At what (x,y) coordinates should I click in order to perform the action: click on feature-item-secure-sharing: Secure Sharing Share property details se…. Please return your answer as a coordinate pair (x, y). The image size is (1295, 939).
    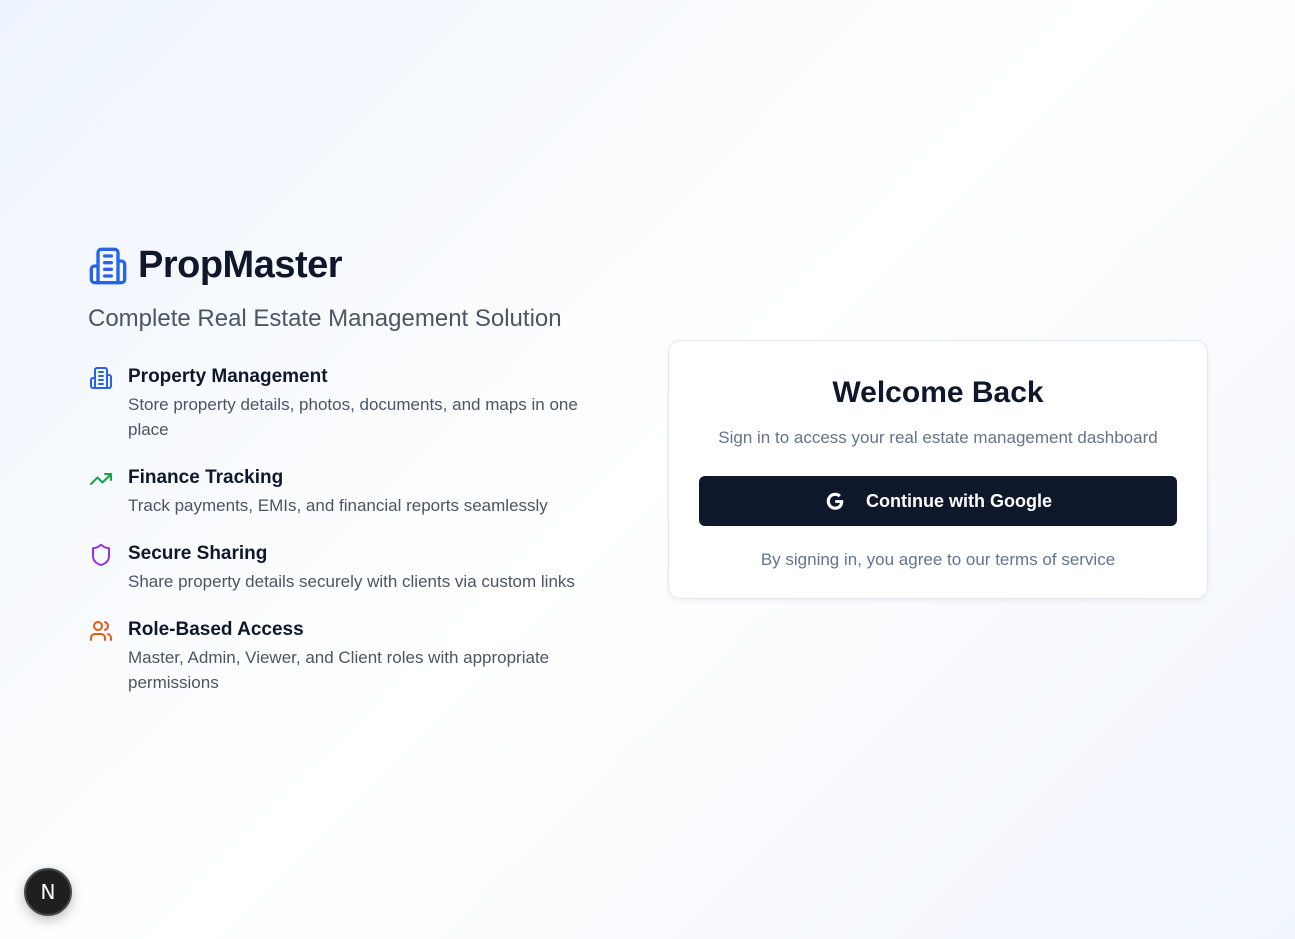
    Looking at the image, I should click on (348, 568).